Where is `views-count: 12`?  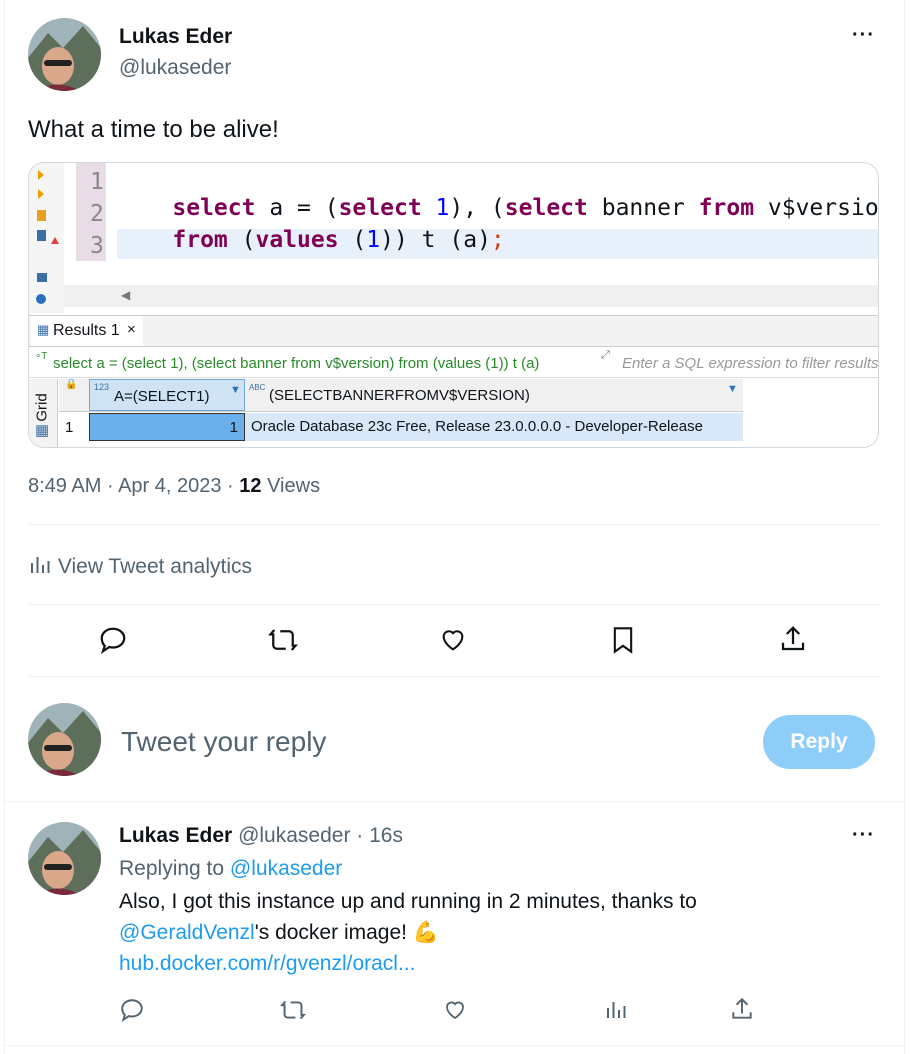 views-count: 12 is located at coordinates (250, 486).